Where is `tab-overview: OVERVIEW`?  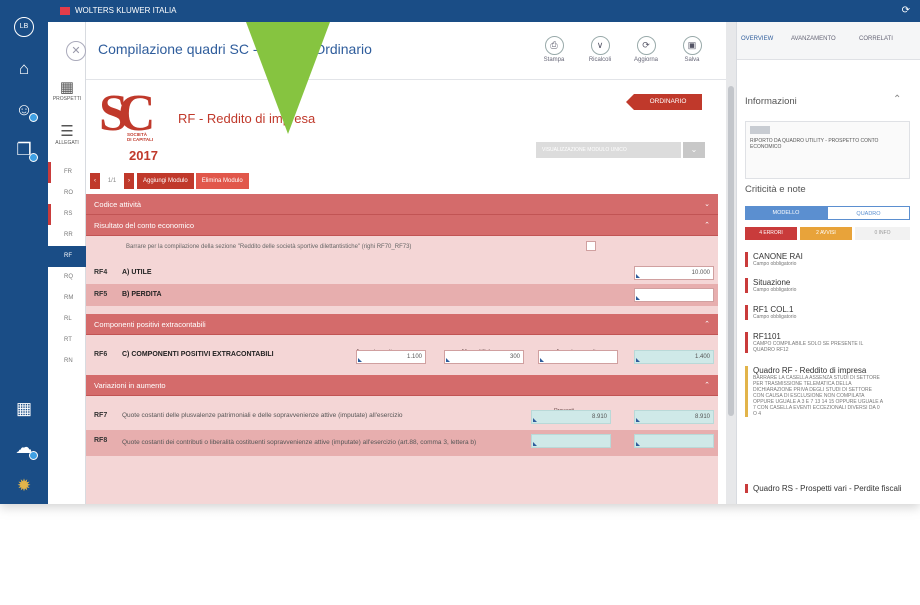
tab-overview: OVERVIEW is located at coordinates (757, 39).